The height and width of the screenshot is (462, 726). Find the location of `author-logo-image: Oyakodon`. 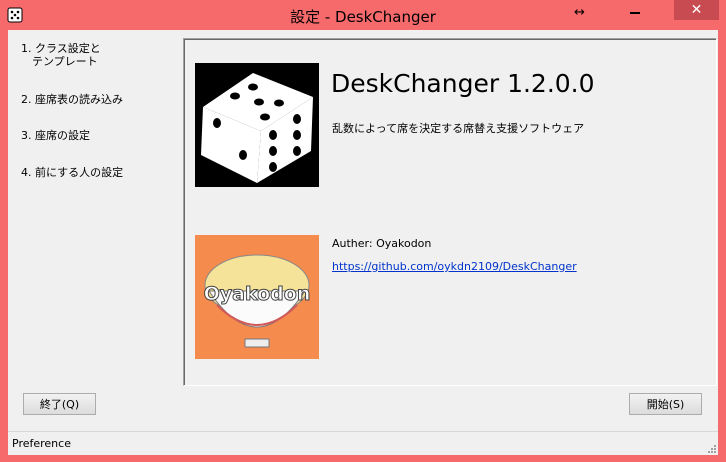

author-logo-image: Oyakodon is located at coordinates (257, 297).